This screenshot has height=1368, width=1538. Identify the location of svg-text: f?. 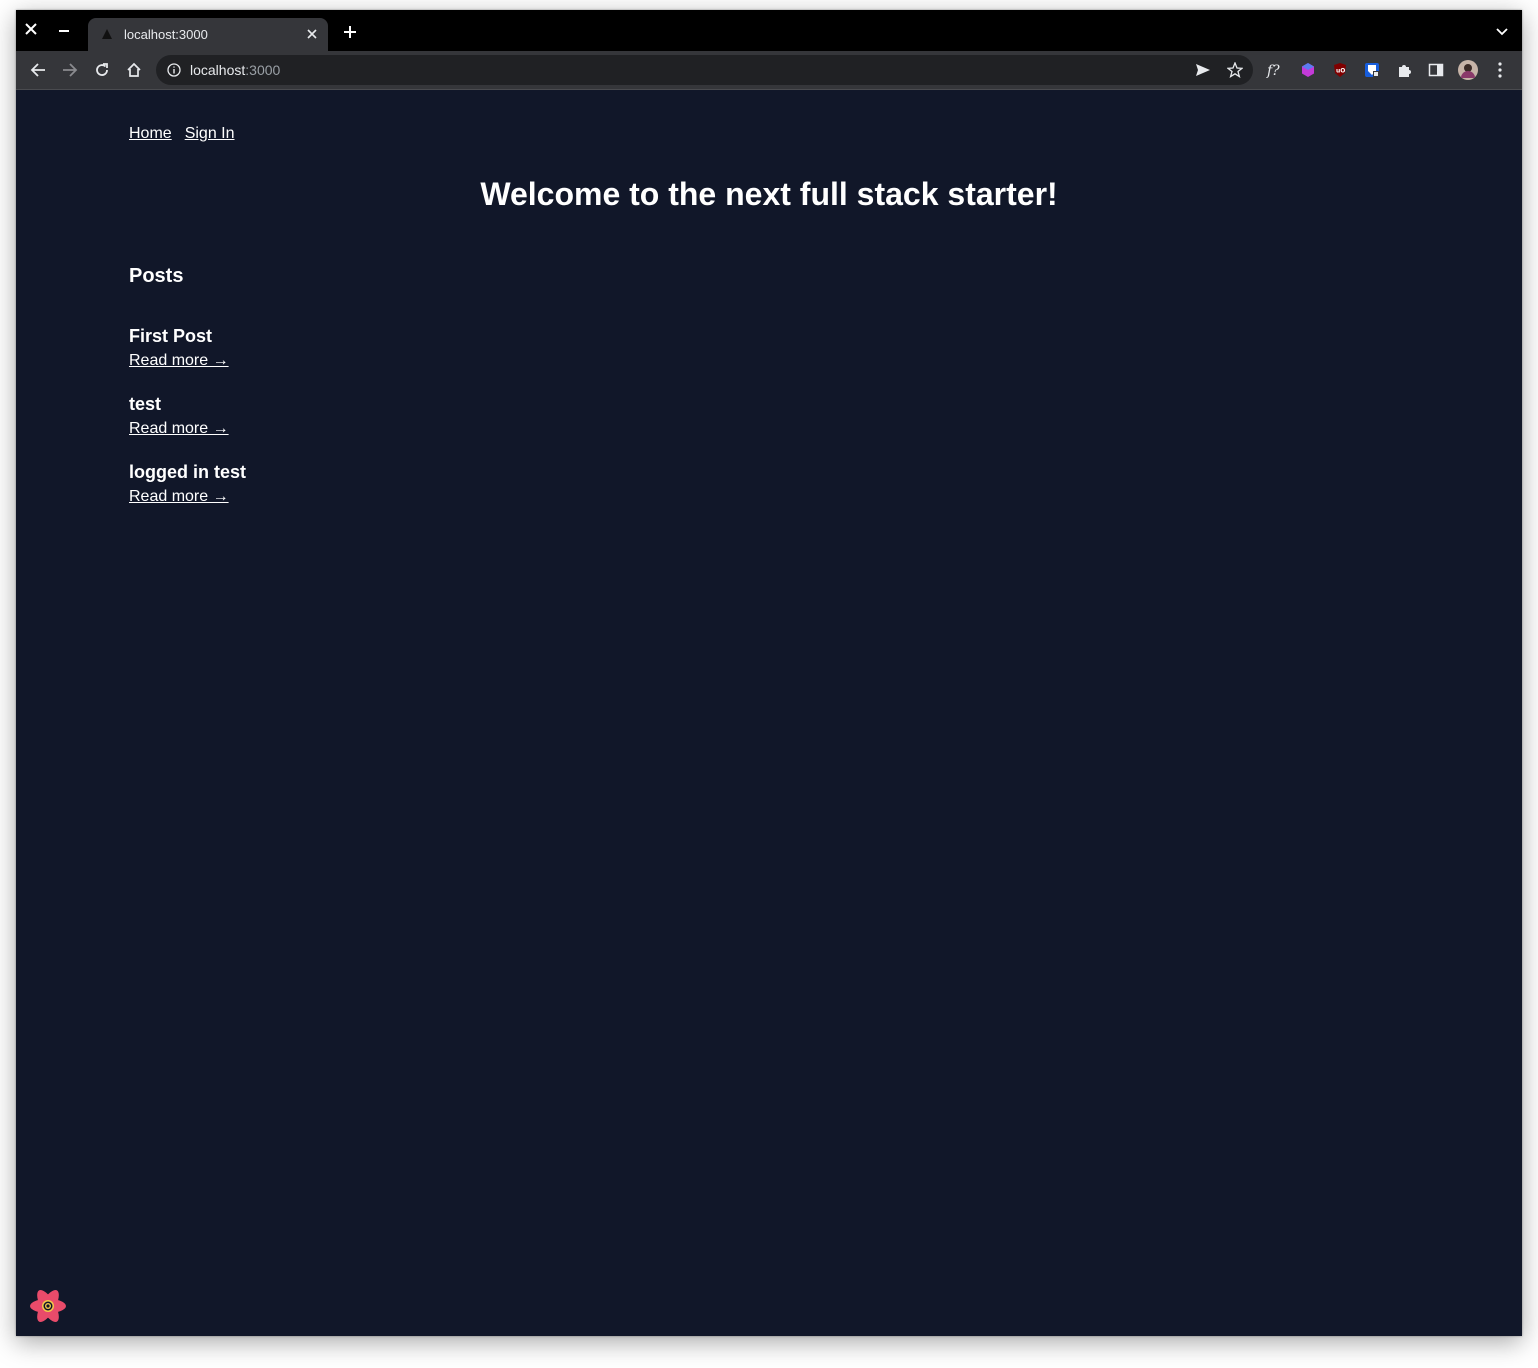
(1273, 71).